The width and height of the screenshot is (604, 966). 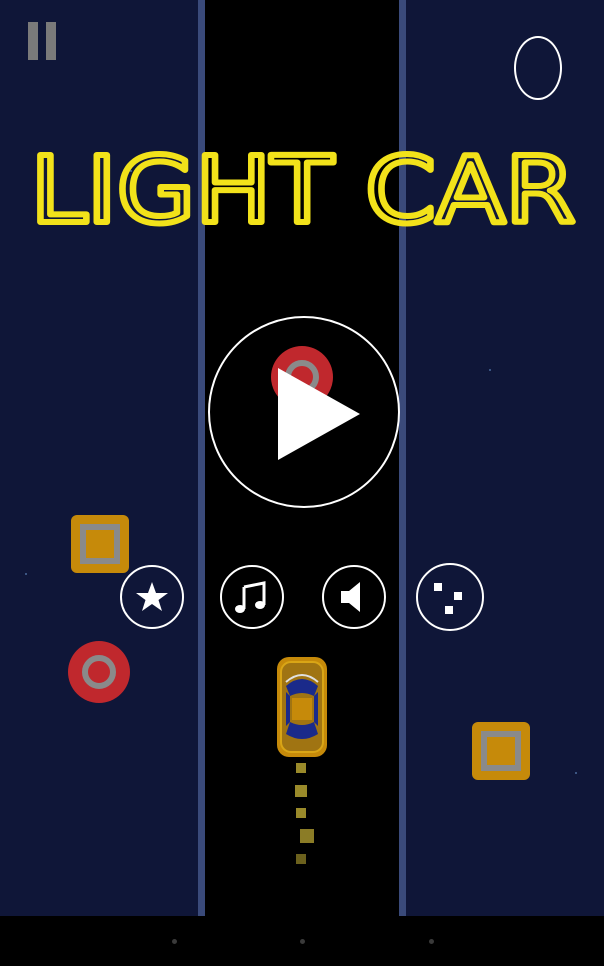 I want to click on right-divider, so click(x=402, y=458).